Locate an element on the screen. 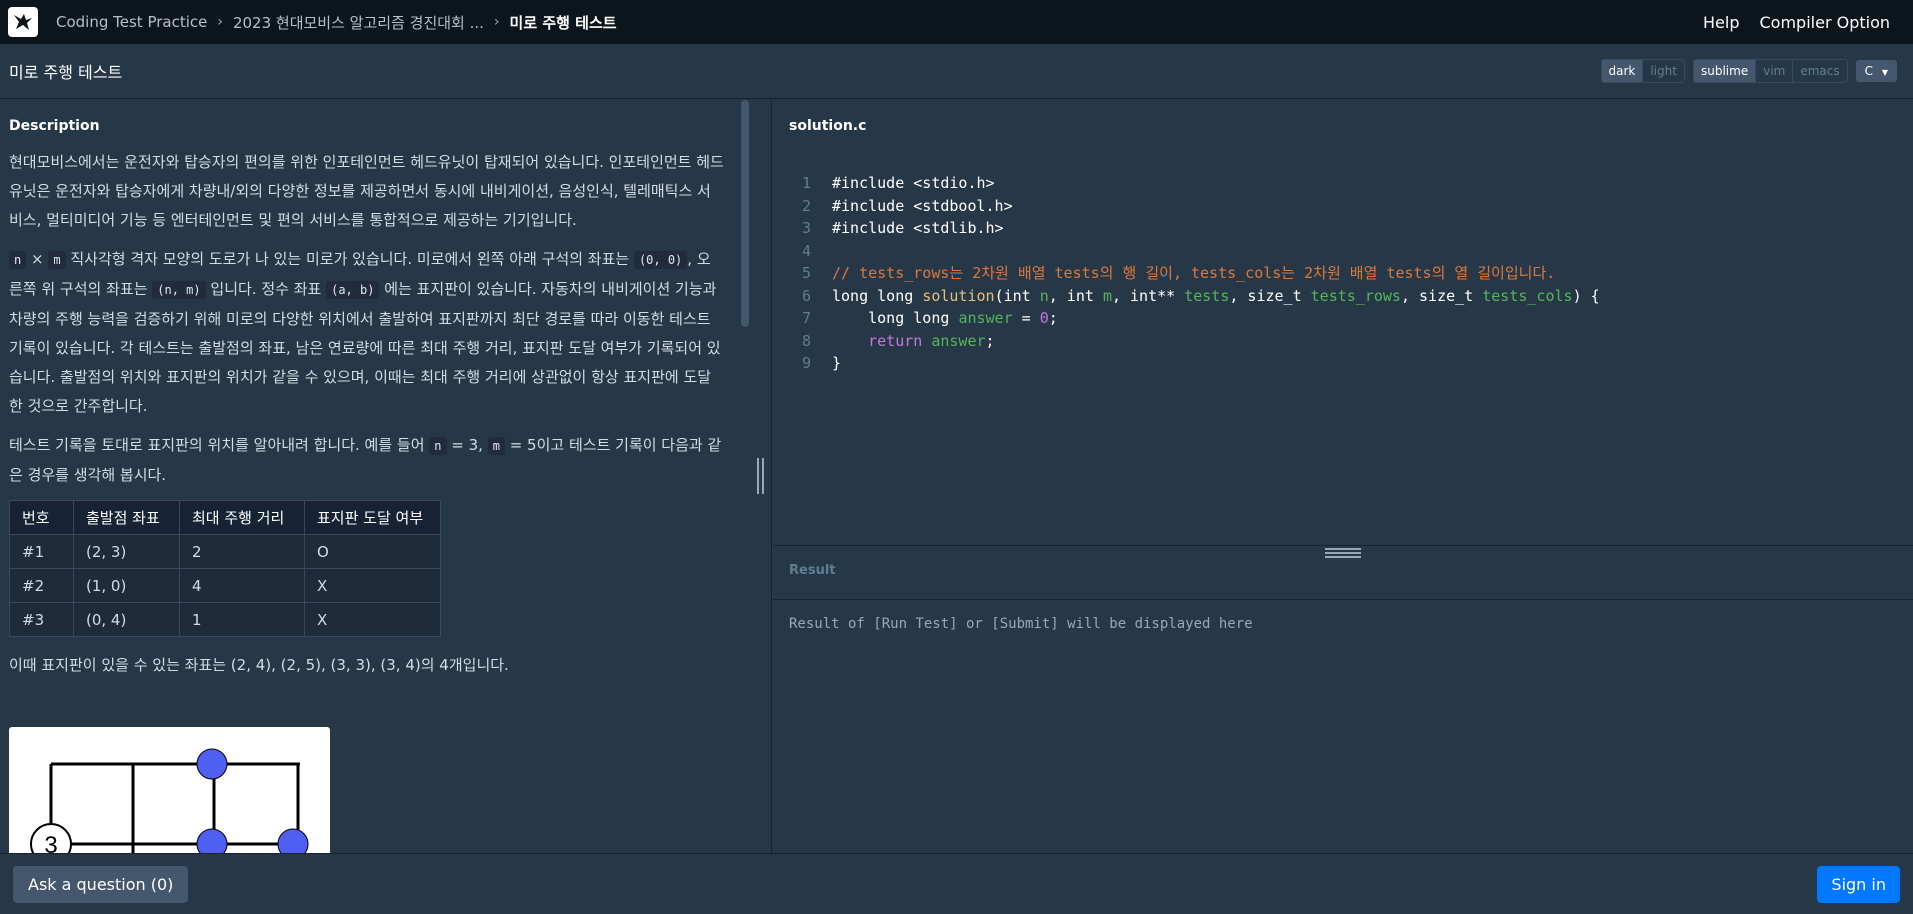 This screenshot has height=914, width=1913. inline-code: (0, 0) is located at coordinates (660, 260).